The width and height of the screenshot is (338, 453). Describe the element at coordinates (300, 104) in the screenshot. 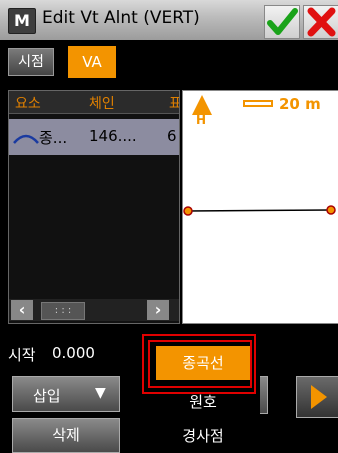

I see `scale-label: 20 m` at that location.